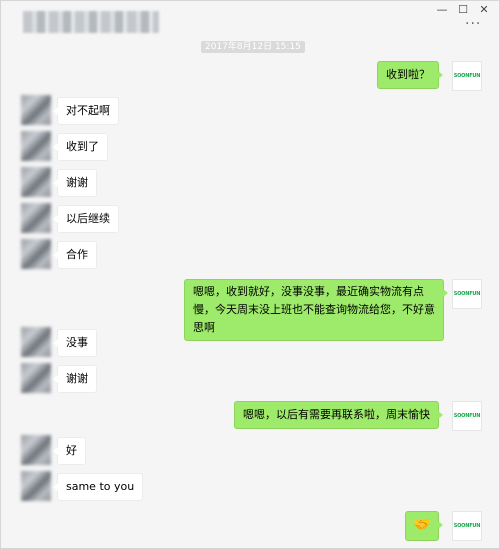  I want to click on message-bubble-outgoing: 嗯嗯，以后有需要再联系啦，周末愉快, so click(338, 415).